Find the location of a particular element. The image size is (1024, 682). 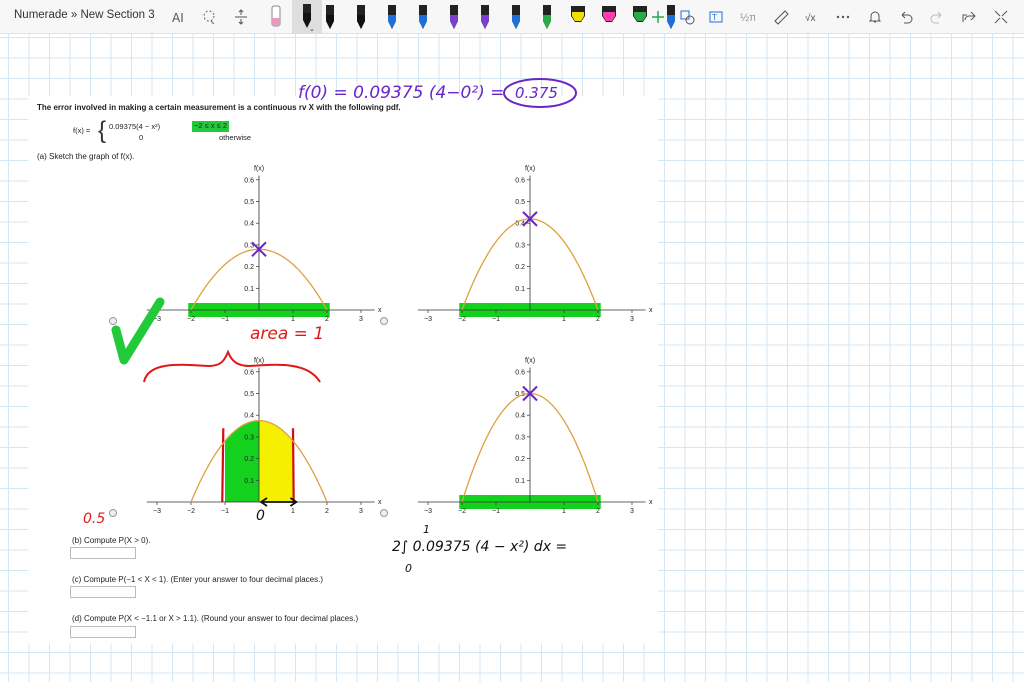

part-b-label: (b) Compute P(X > 0). is located at coordinates (111, 540).